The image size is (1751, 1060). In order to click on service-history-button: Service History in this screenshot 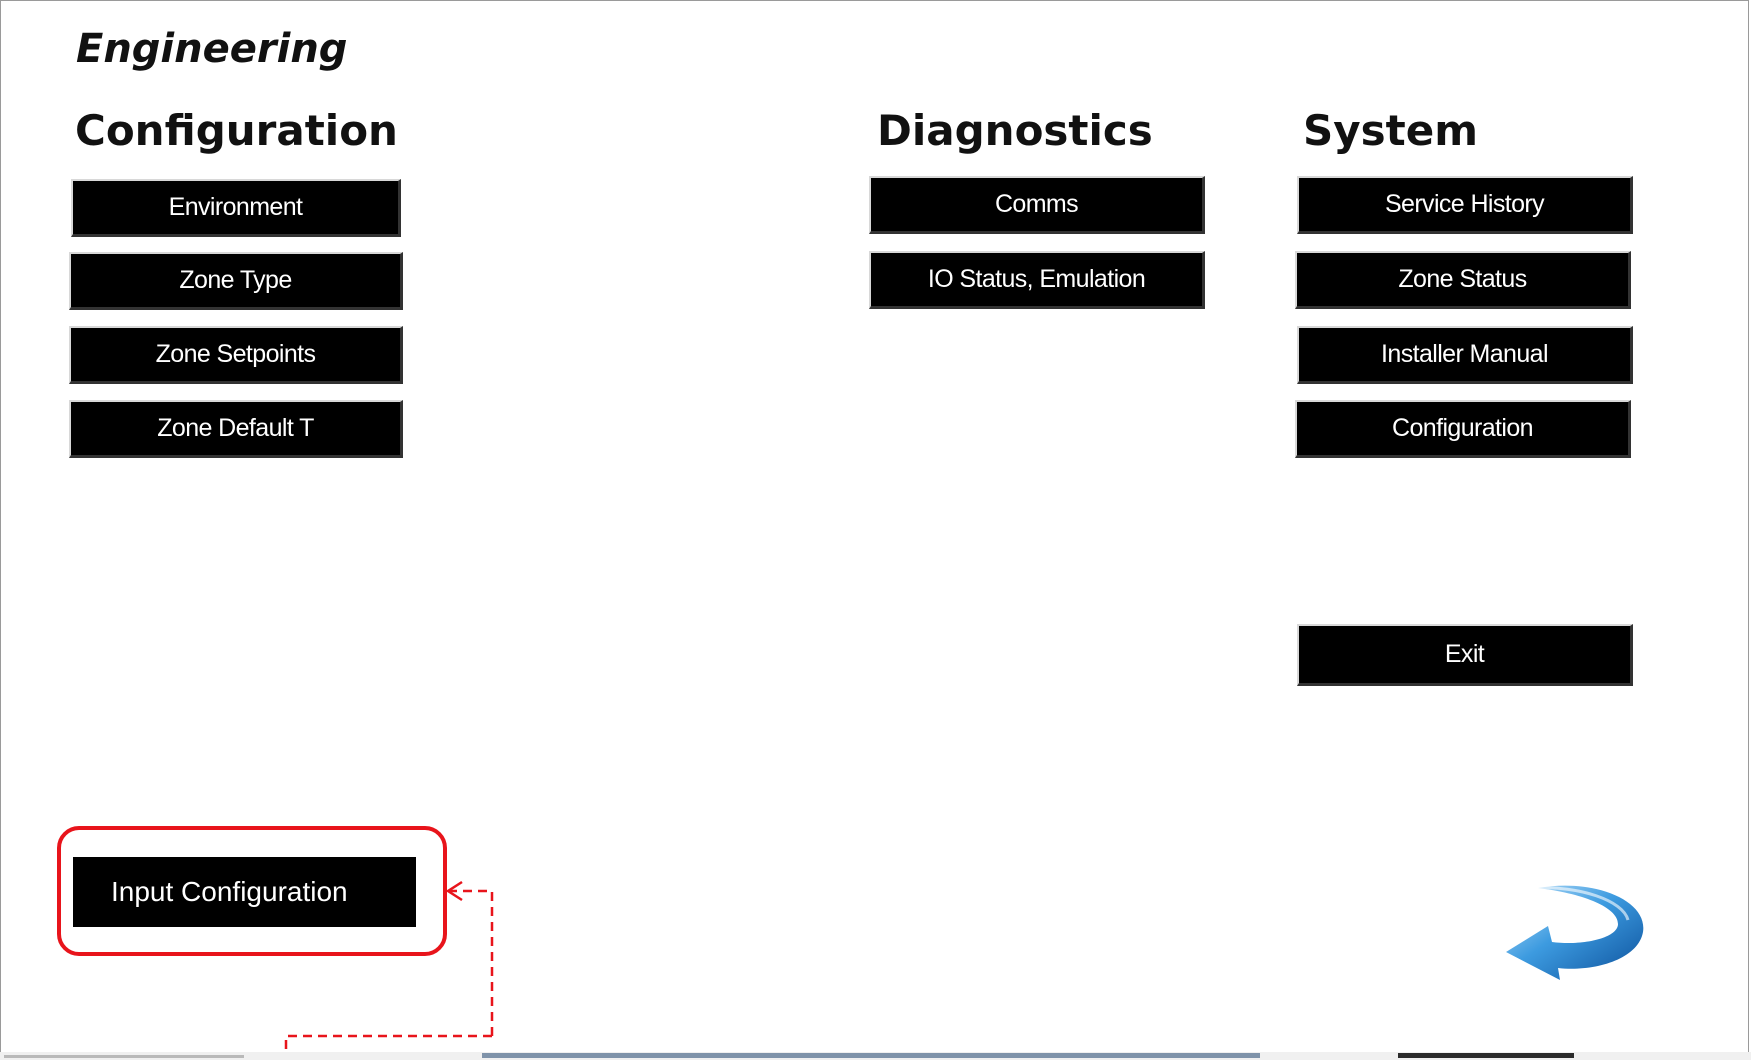, I will do `click(1465, 205)`.